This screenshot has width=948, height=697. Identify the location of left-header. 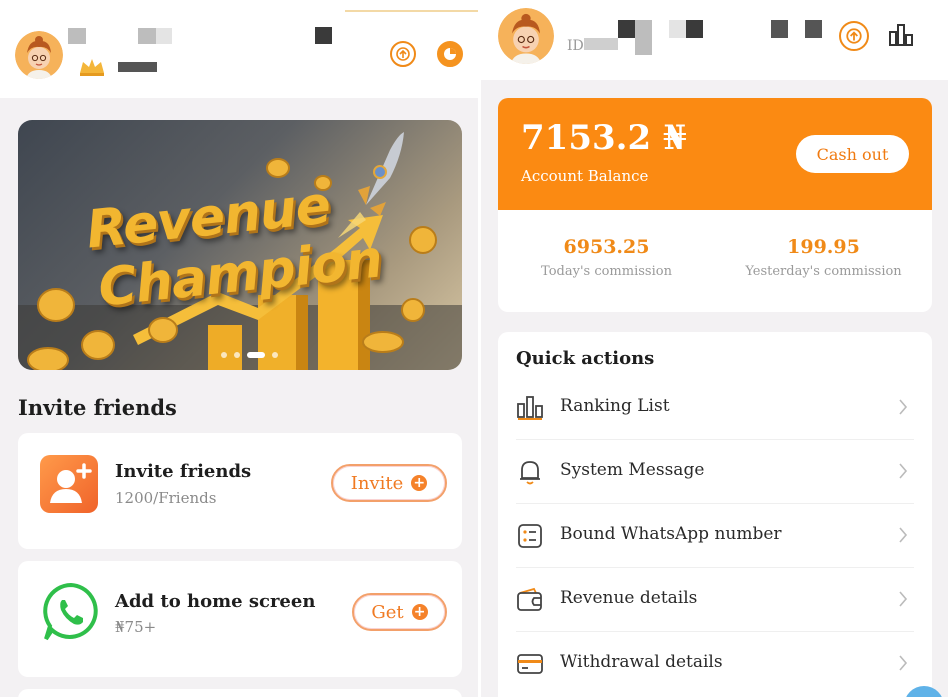
(239, 49).